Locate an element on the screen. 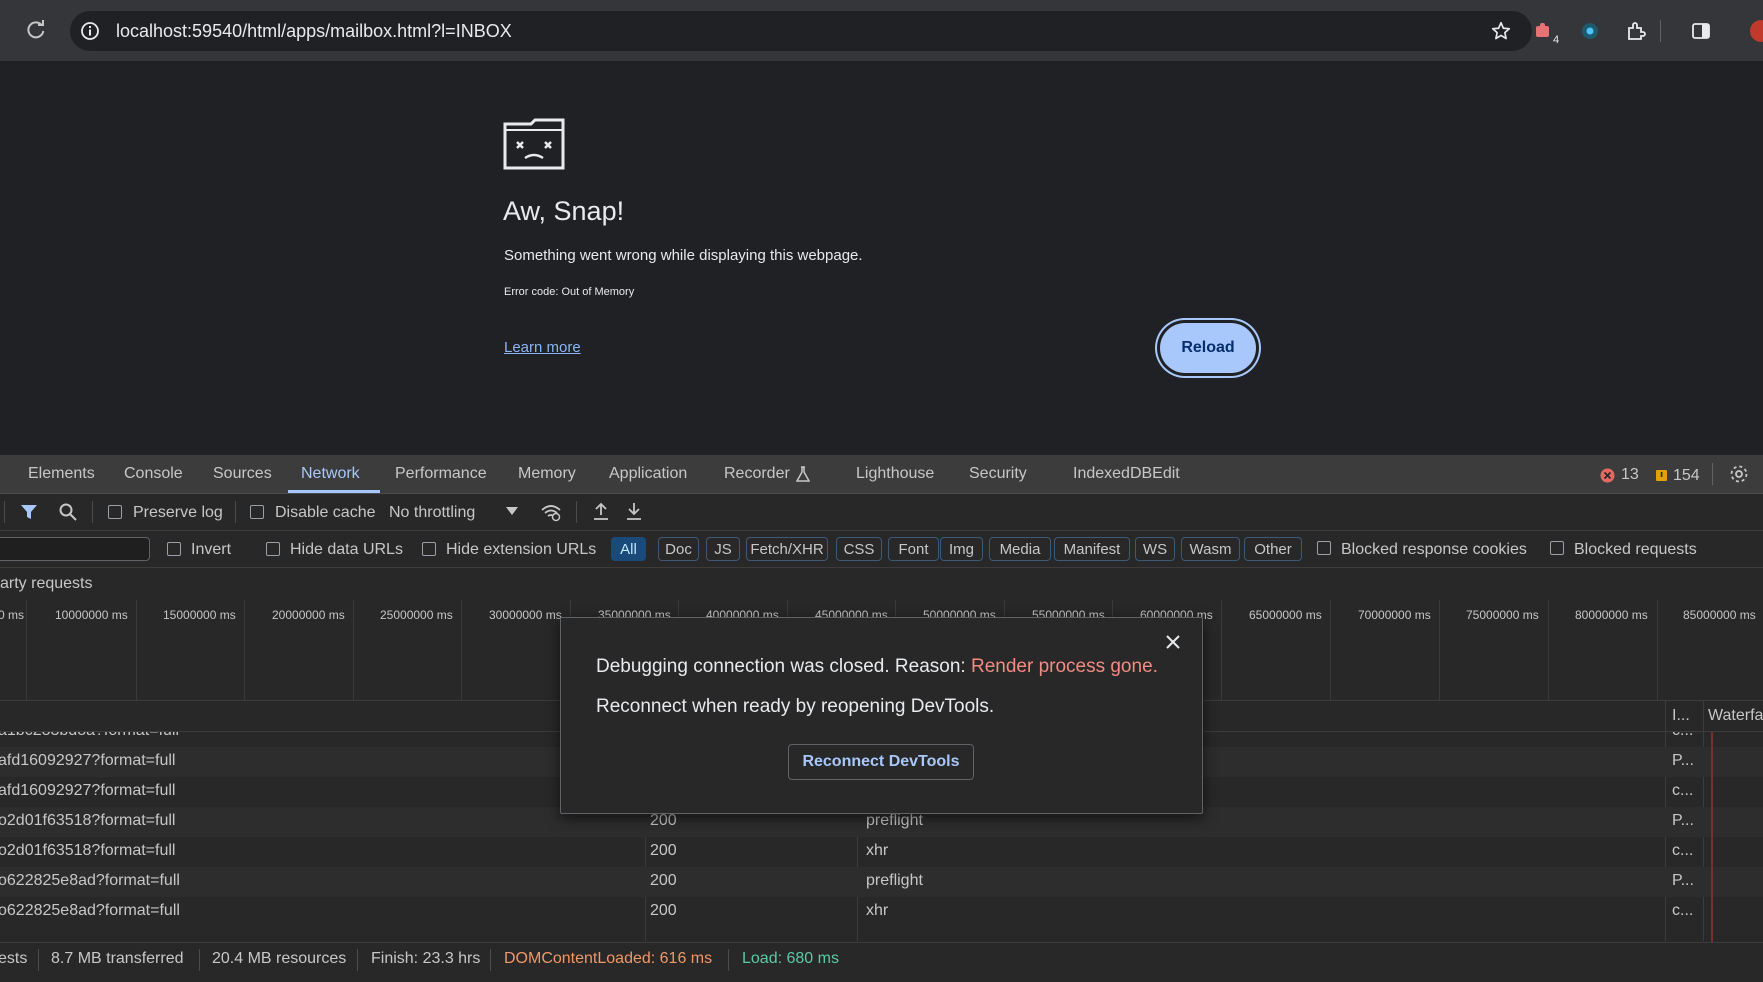  error-count: 13 is located at coordinates (1630, 475).